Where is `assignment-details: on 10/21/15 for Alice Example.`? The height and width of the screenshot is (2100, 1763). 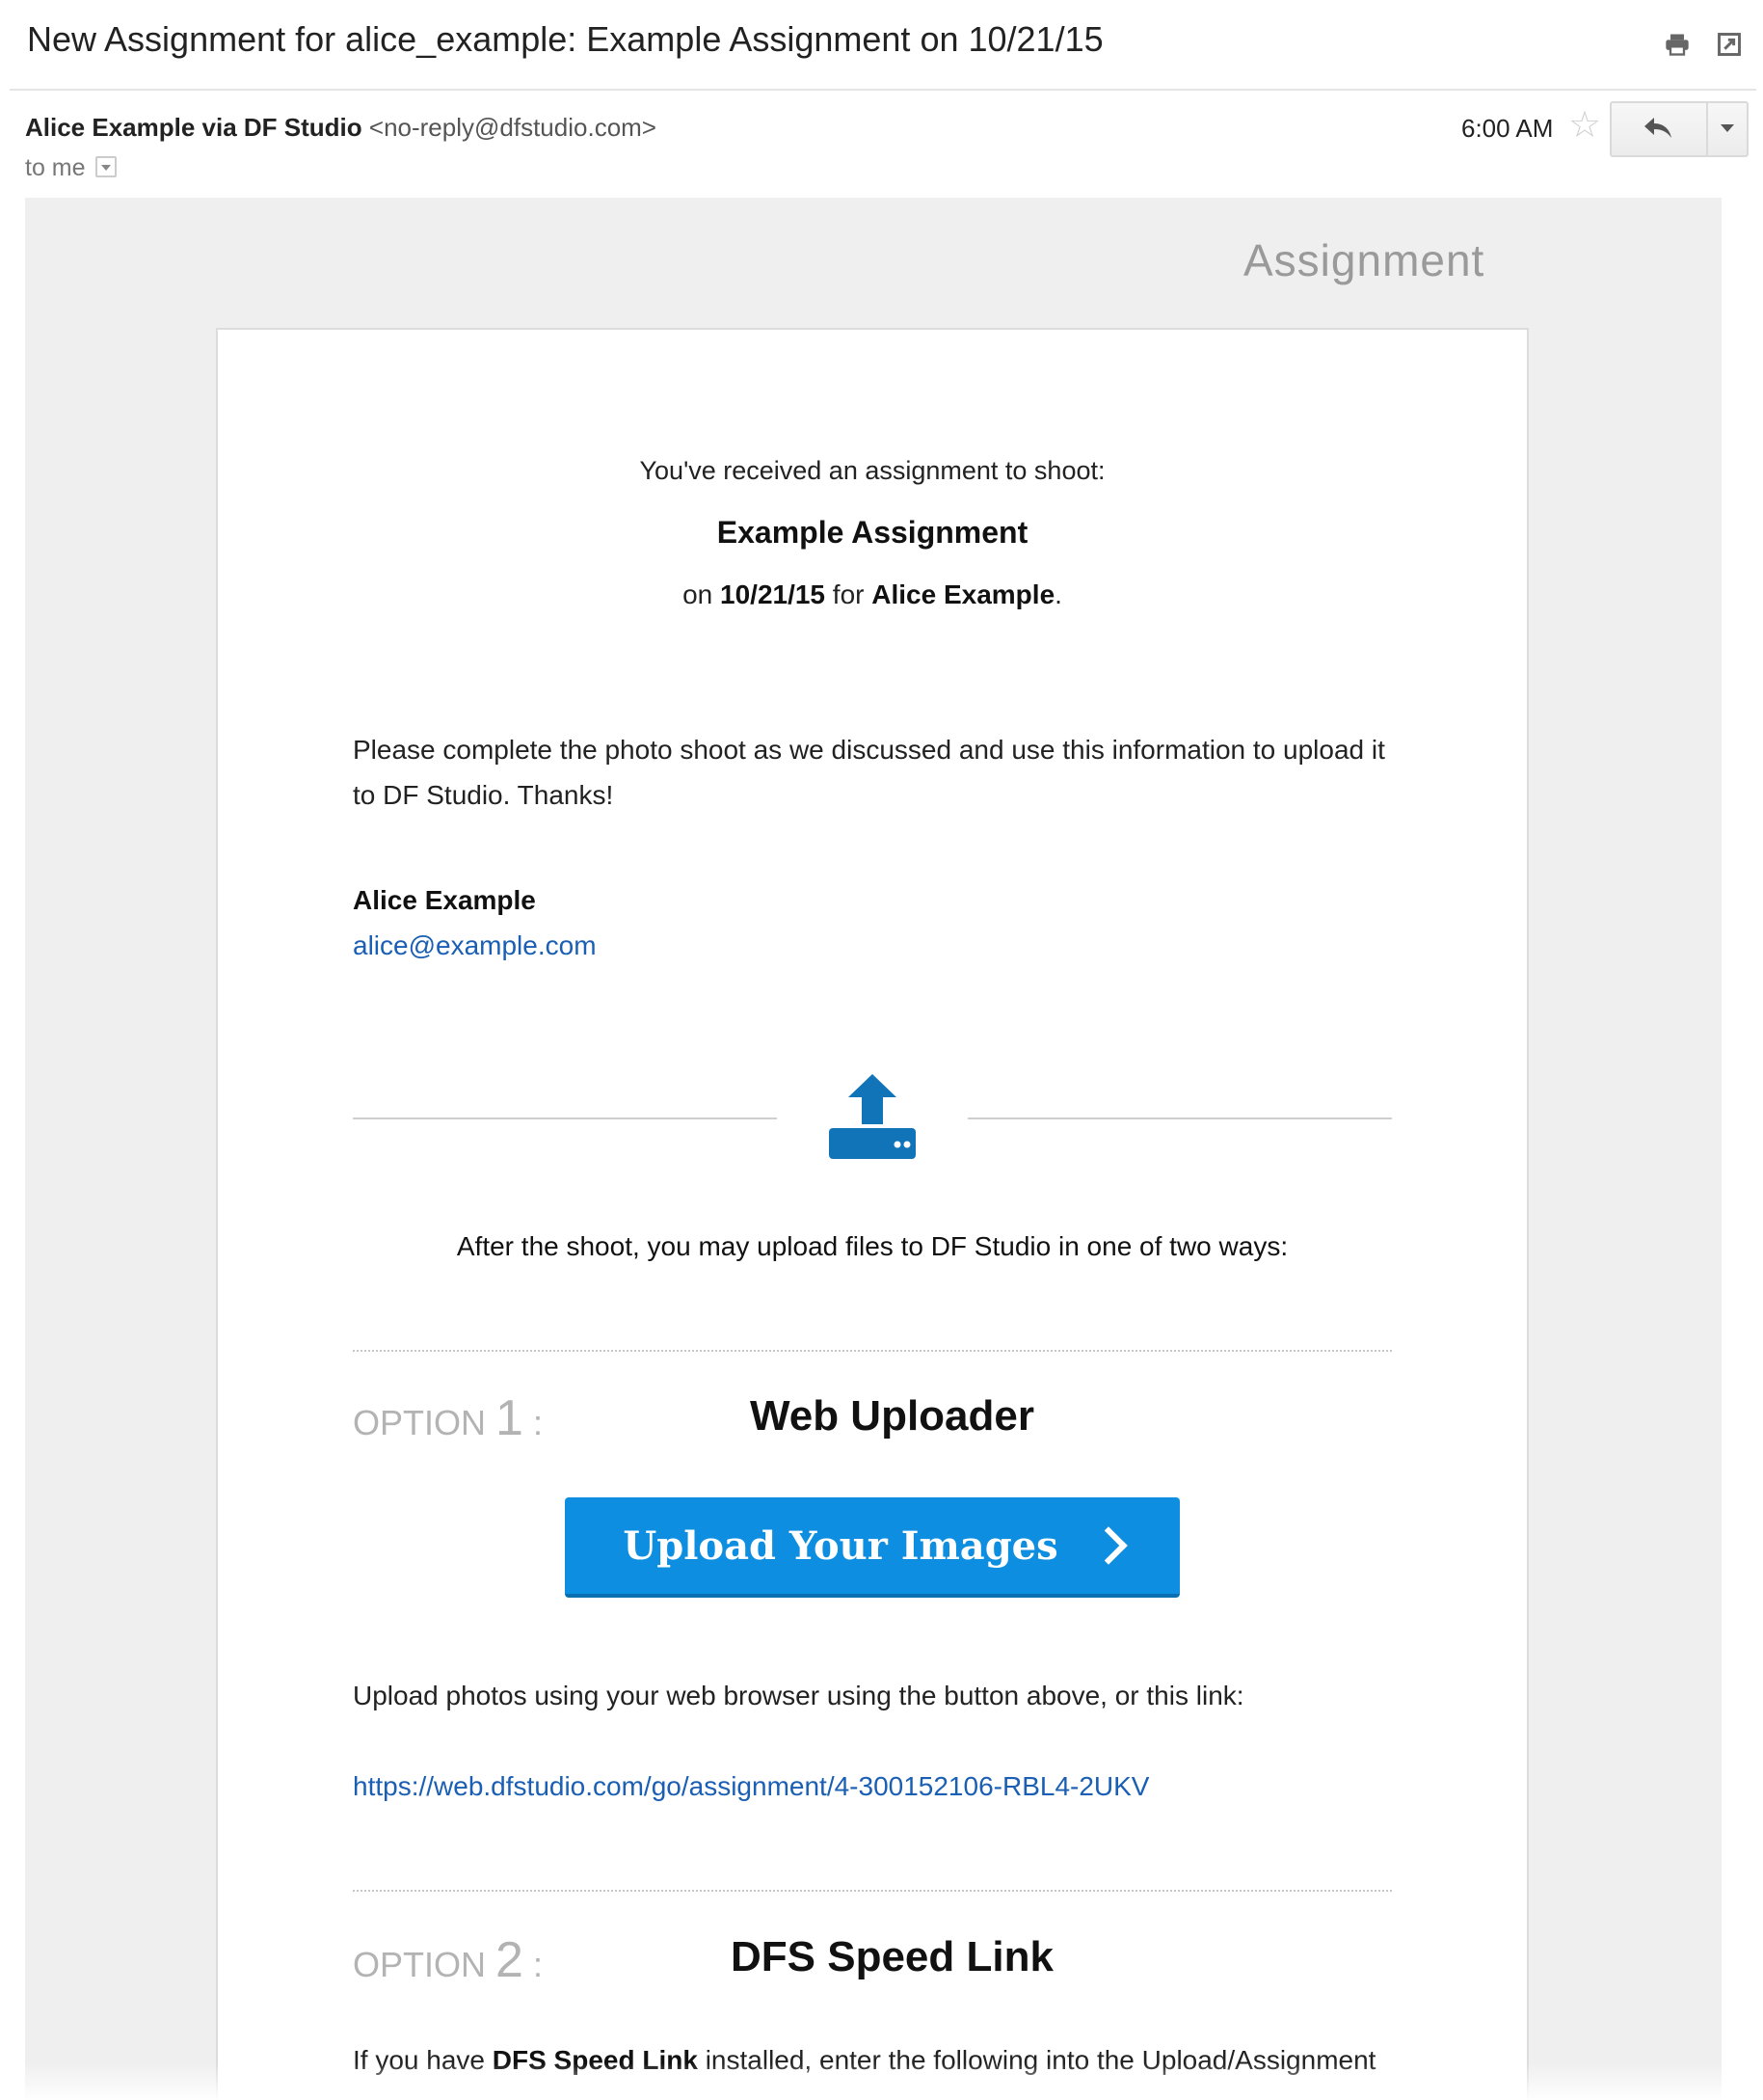 assignment-details: on 10/21/15 for Alice Example. is located at coordinates (872, 594).